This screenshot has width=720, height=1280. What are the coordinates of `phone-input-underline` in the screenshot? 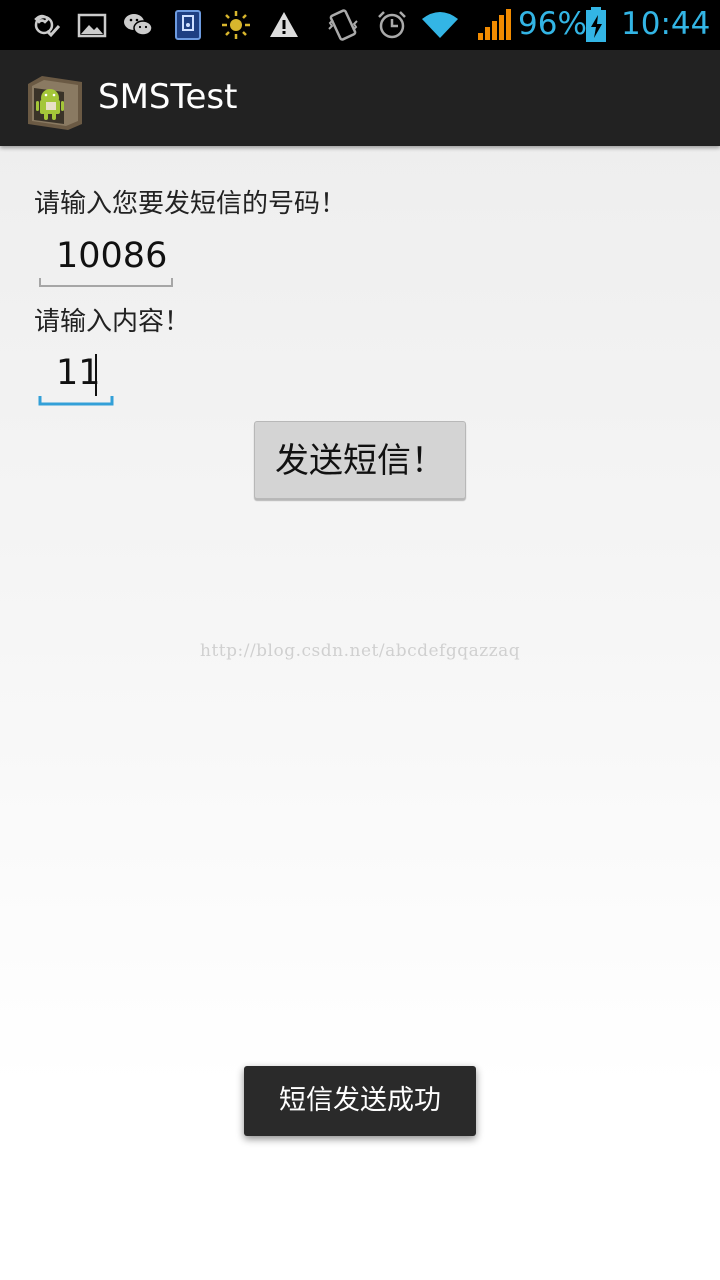 It's located at (106, 282).